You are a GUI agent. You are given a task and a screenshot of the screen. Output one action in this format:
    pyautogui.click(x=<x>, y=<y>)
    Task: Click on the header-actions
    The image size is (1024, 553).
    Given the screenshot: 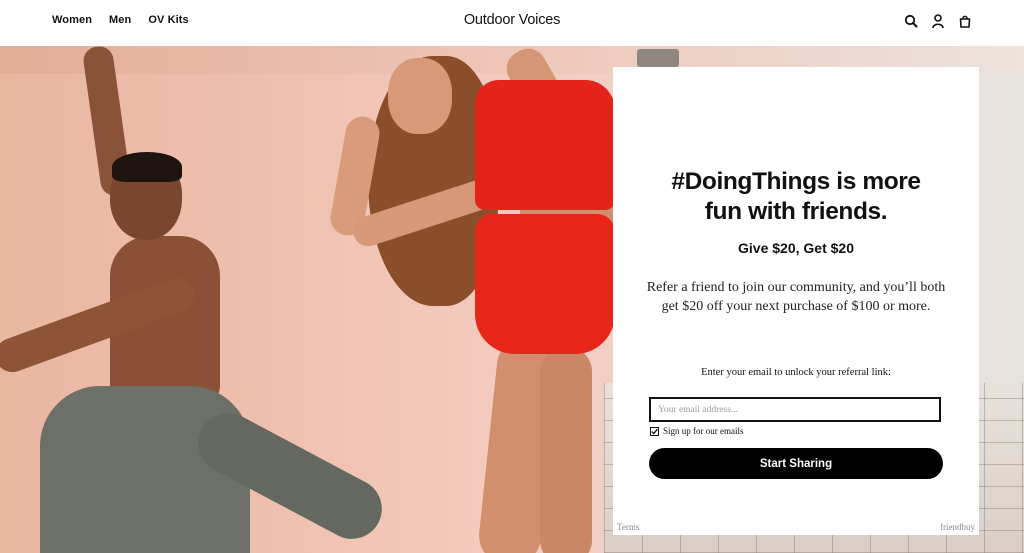 What is the action you would take?
    pyautogui.click(x=938, y=21)
    